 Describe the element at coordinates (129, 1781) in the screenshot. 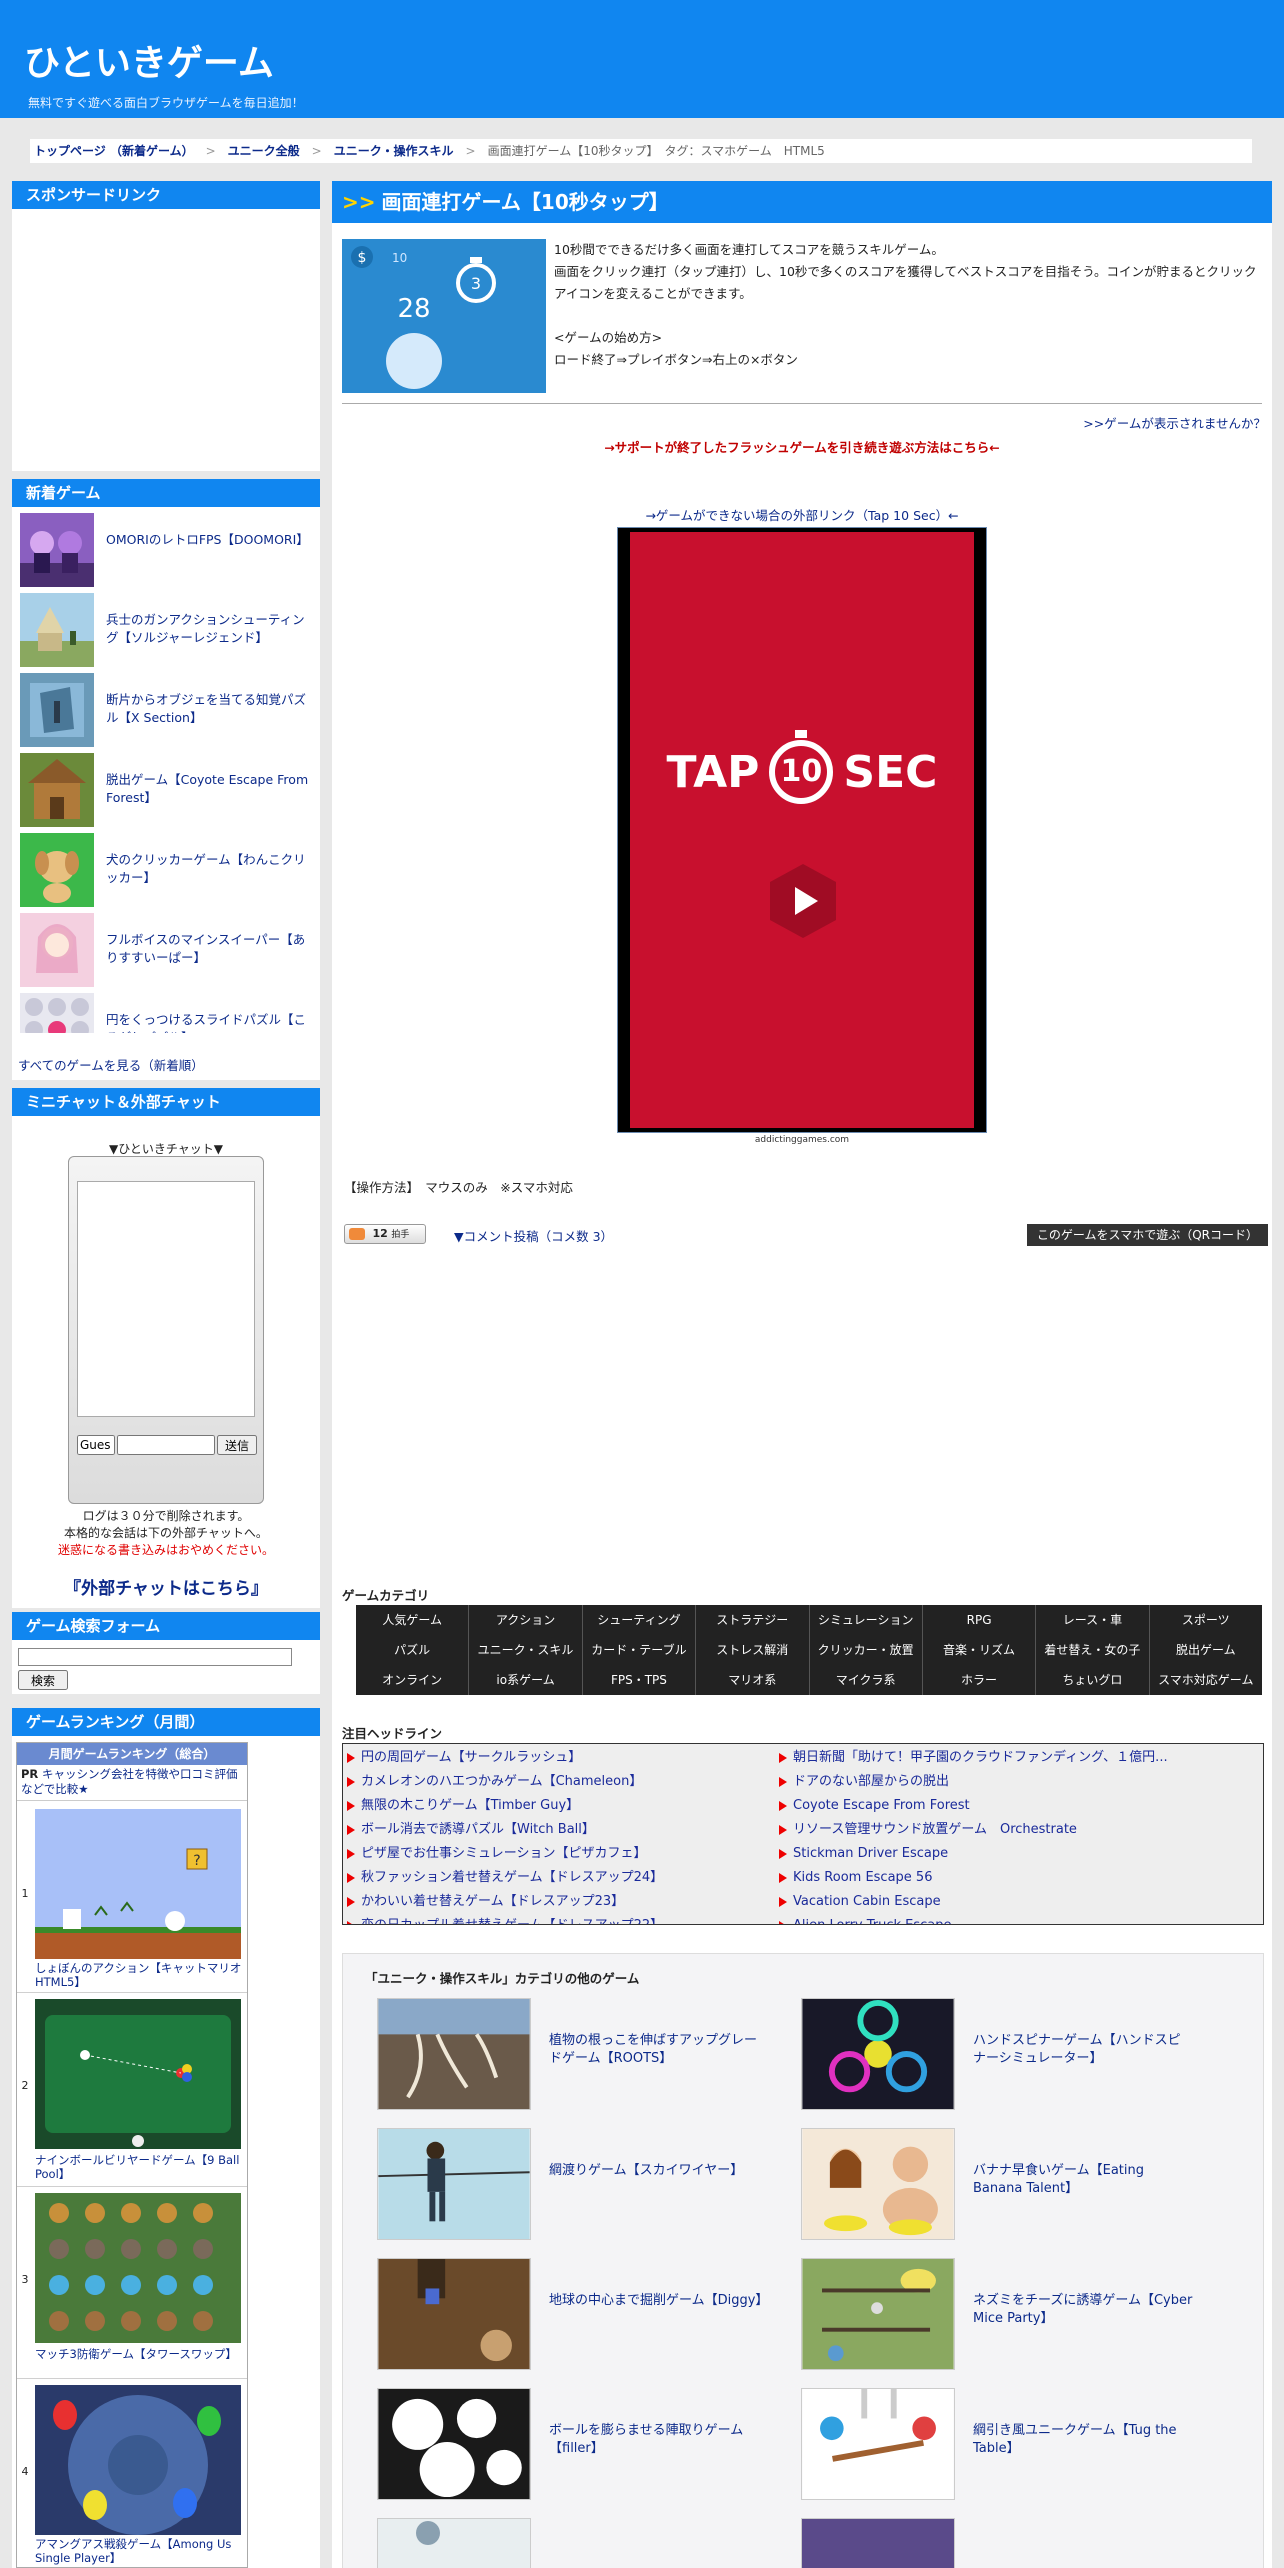

I see `pr-link: キャッシング会社を特徴や口コミ評価などで比較★` at that location.